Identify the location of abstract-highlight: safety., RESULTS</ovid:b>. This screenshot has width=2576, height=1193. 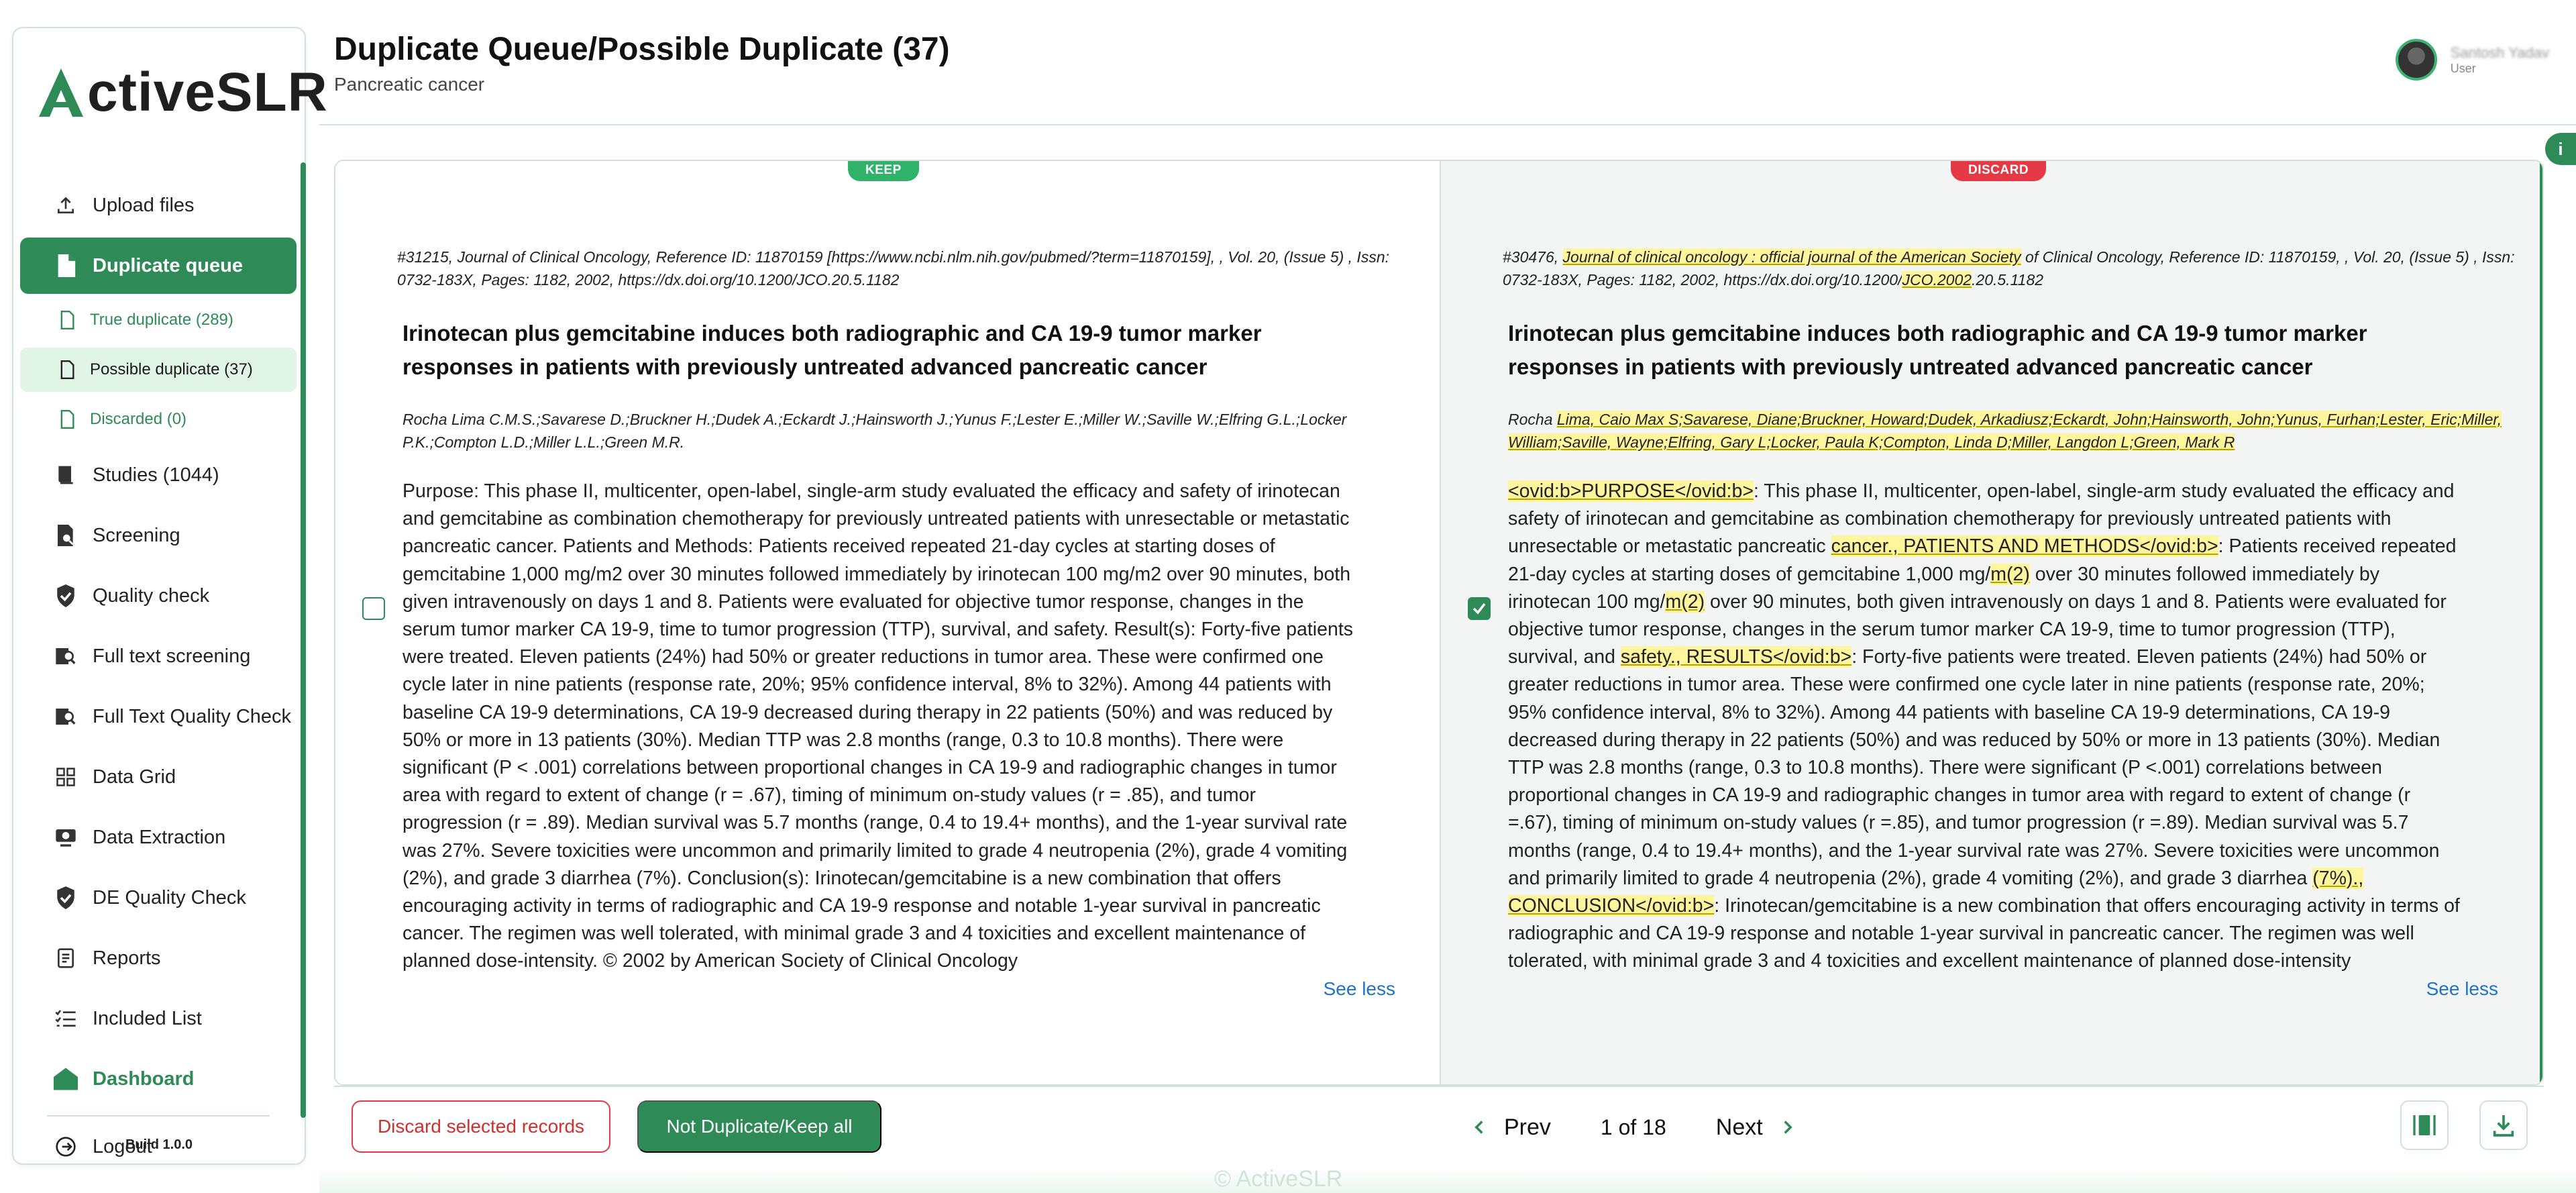
(1736, 657).